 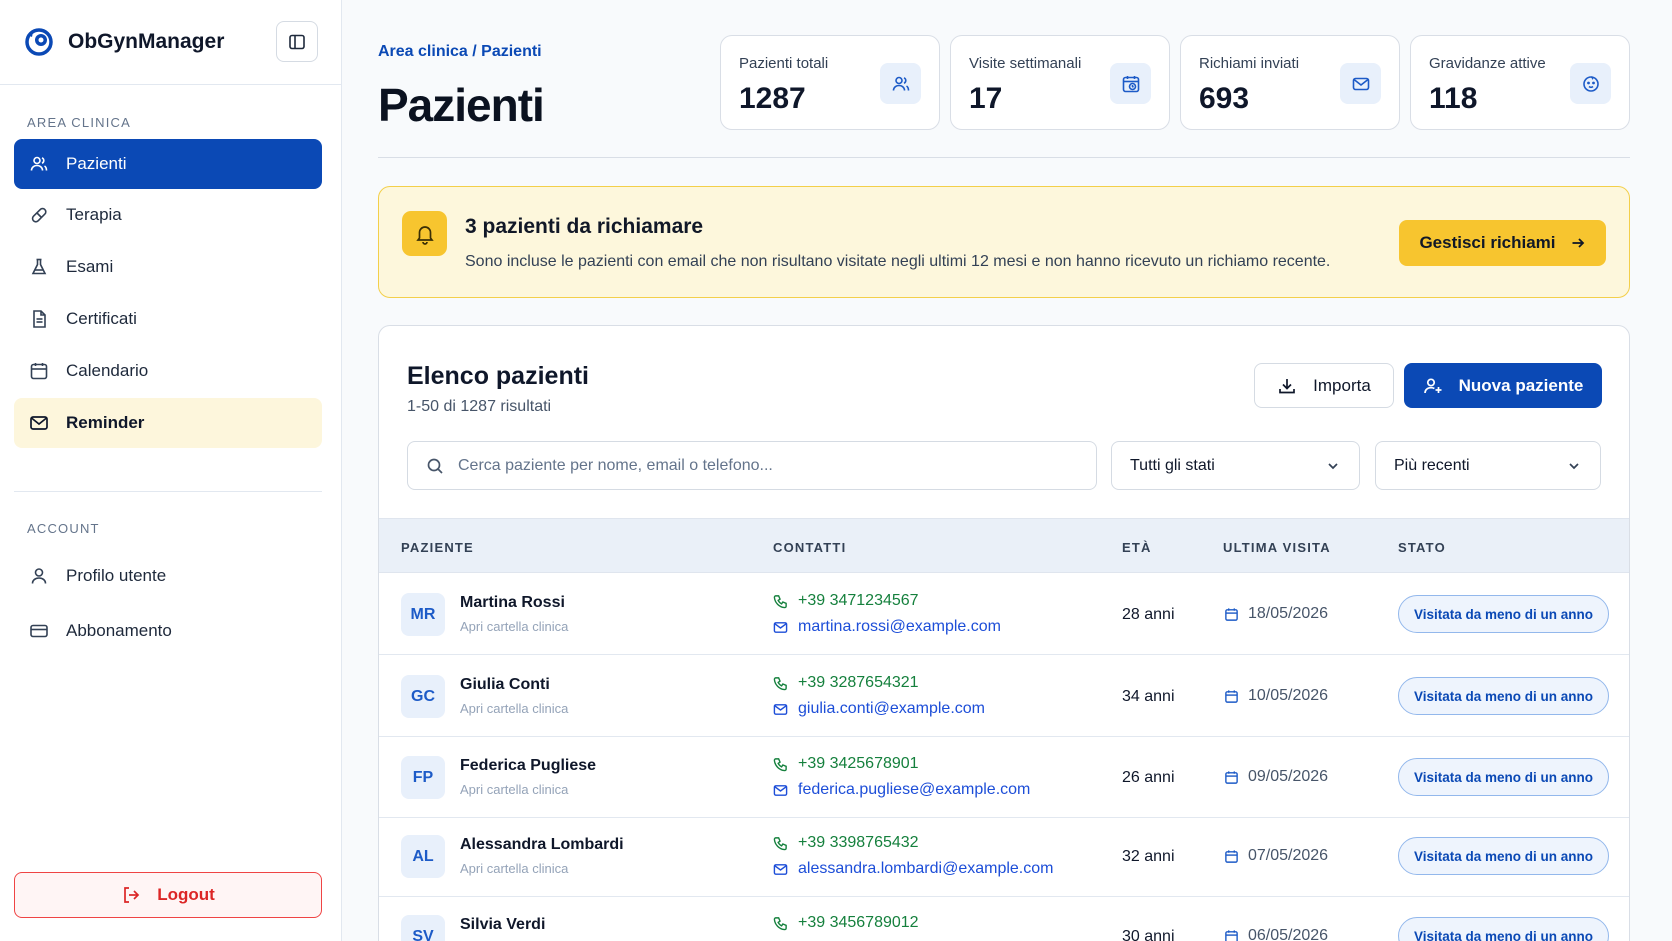 What do you see at coordinates (858, 682) in the screenshot?
I see `phone-value: +39 3287654321` at bounding box center [858, 682].